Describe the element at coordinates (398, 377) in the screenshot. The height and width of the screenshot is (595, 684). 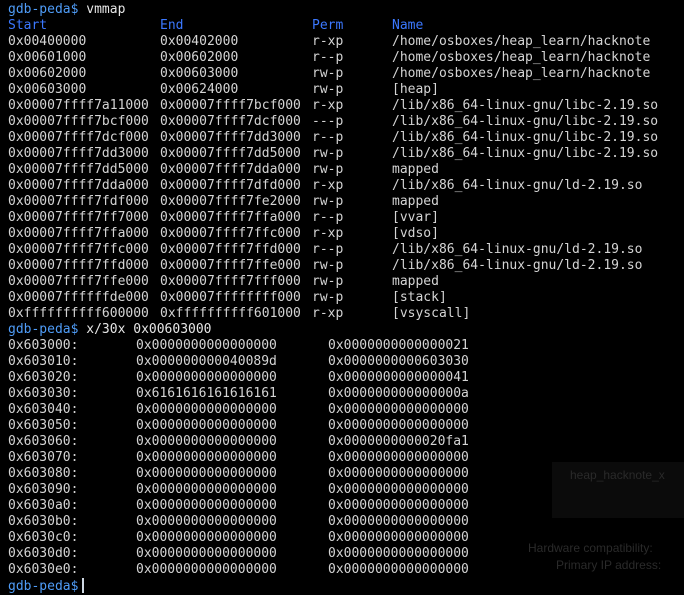
I see `memory-value: 0x0000000000000041` at that location.